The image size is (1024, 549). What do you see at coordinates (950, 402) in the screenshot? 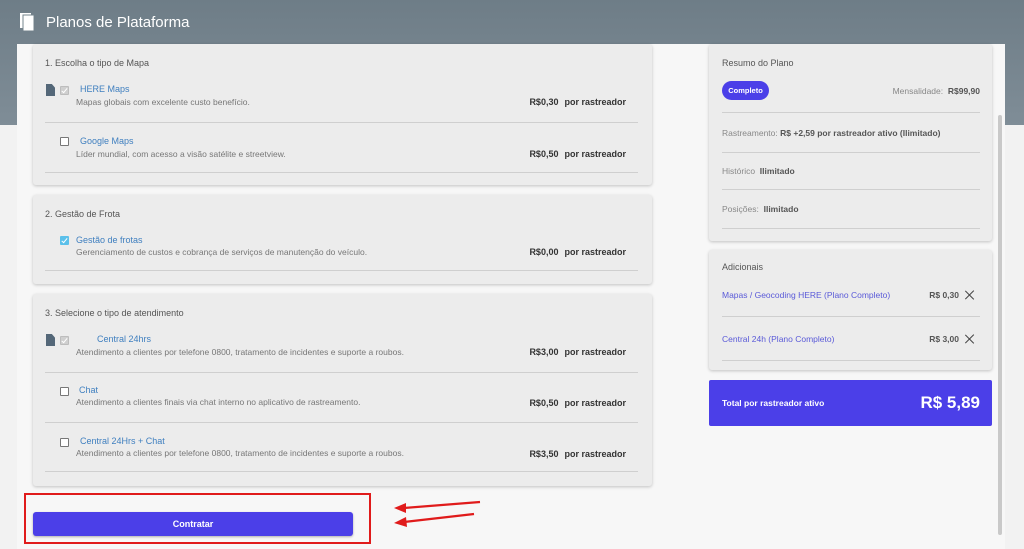
I see `total-value: R$ 5,89` at bounding box center [950, 402].